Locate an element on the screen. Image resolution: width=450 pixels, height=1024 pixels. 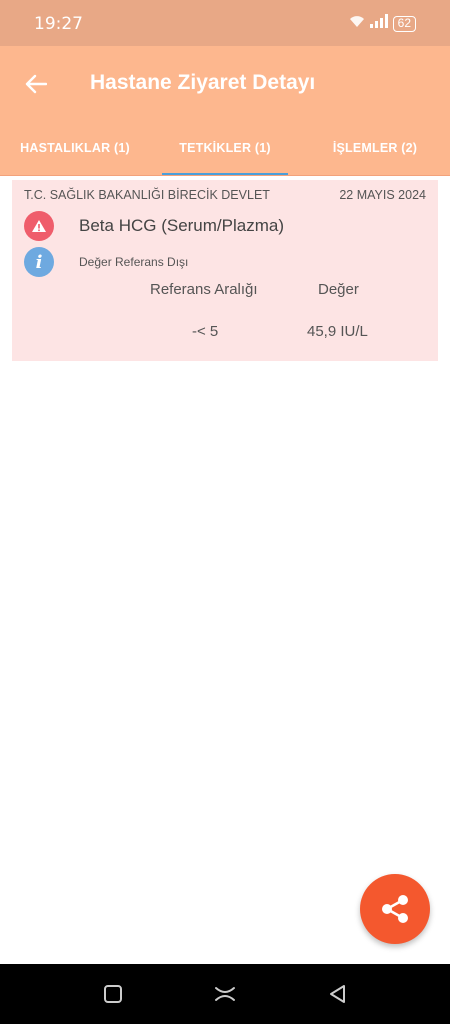
visit-date: 22 MAYIS 2024 is located at coordinates (382, 195).